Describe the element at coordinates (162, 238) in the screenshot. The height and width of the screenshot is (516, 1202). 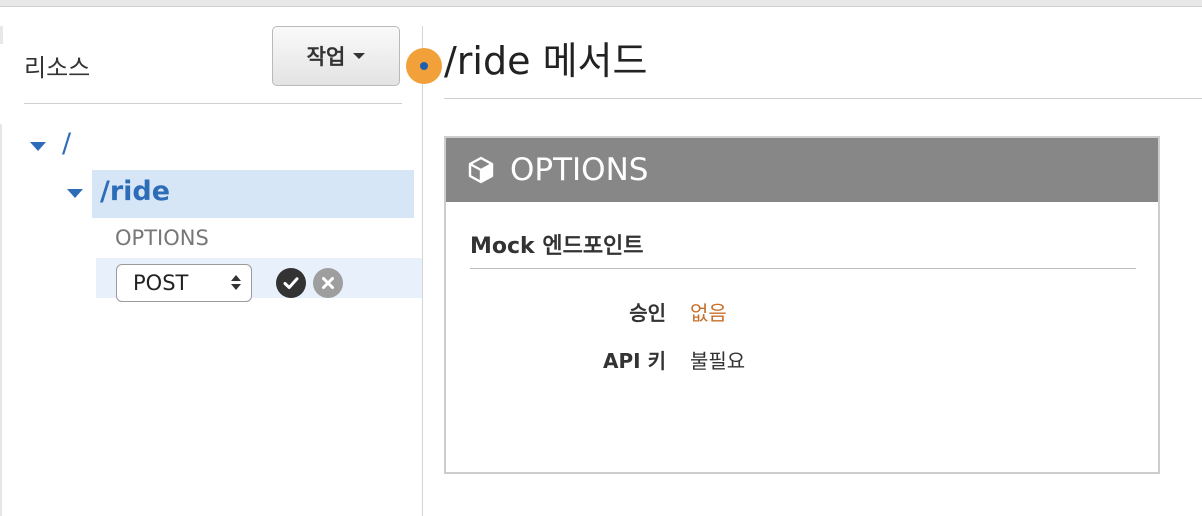
I see `tree-method-options: OPTIONS` at that location.